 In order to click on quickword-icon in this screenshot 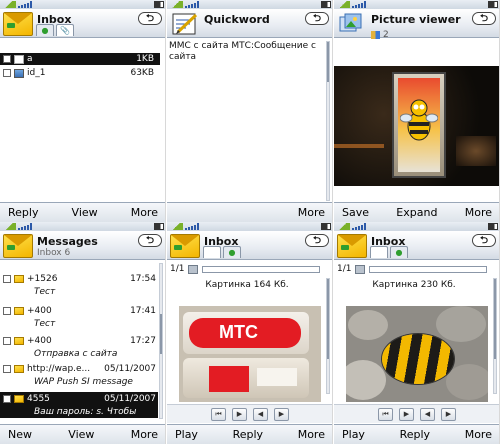, I will do `click(185, 24)`.